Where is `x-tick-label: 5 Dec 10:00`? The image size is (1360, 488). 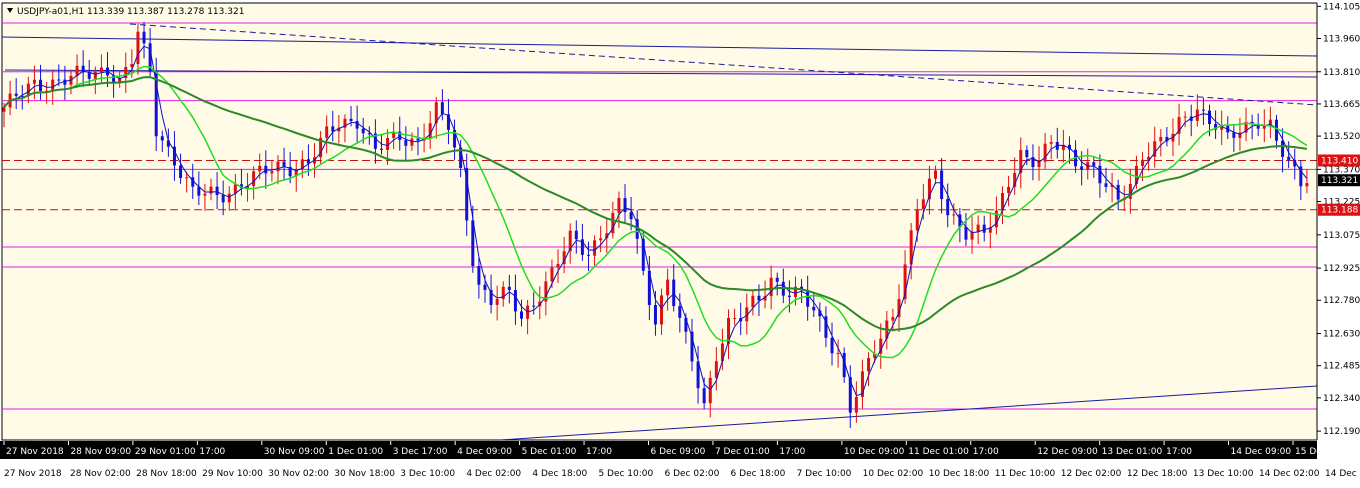
x-tick-label: 5 Dec 10:00 is located at coordinates (625, 474).